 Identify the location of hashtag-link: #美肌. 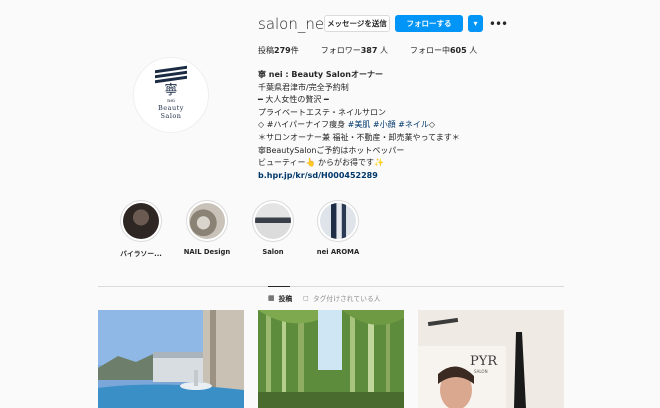
(359, 124).